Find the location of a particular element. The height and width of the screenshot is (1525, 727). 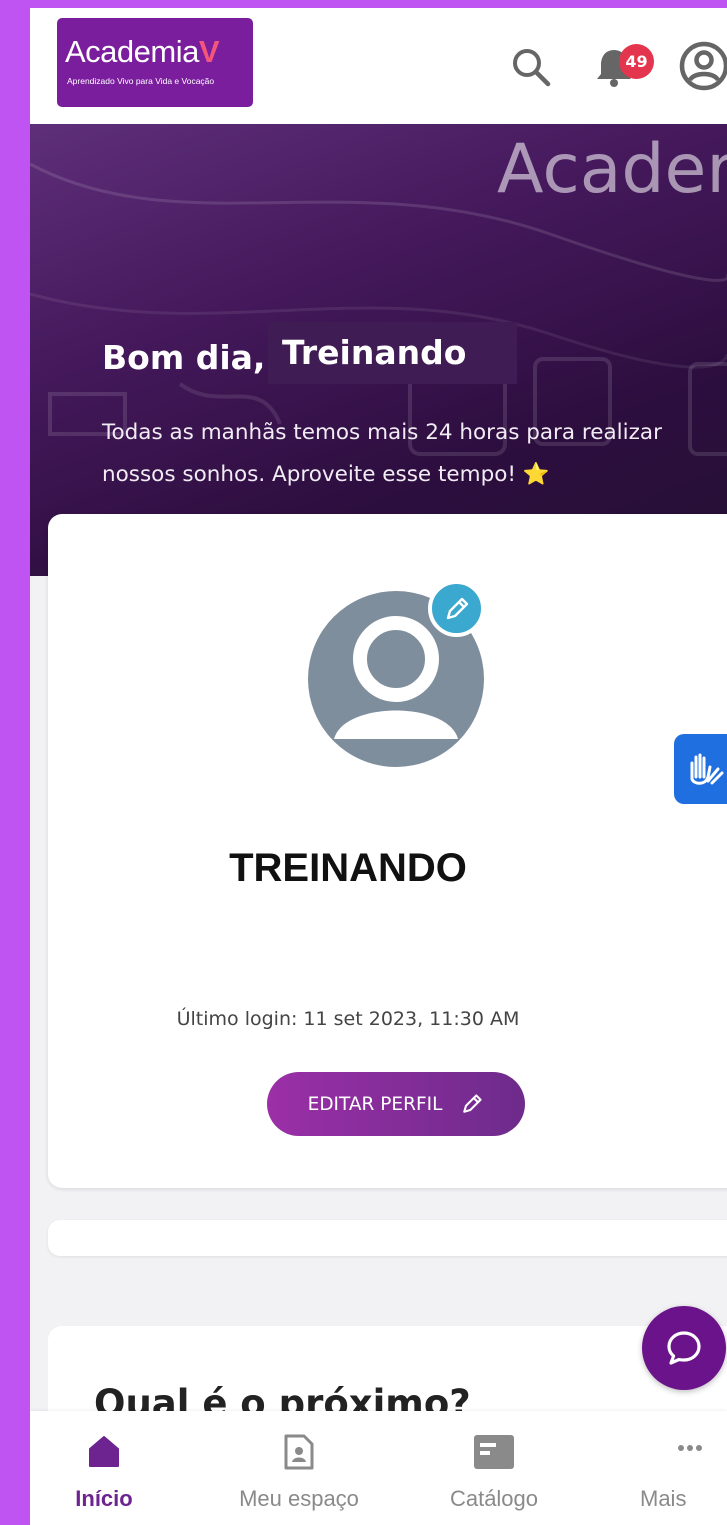

nav-item-mais: Mais is located at coordinates (683, 1468).